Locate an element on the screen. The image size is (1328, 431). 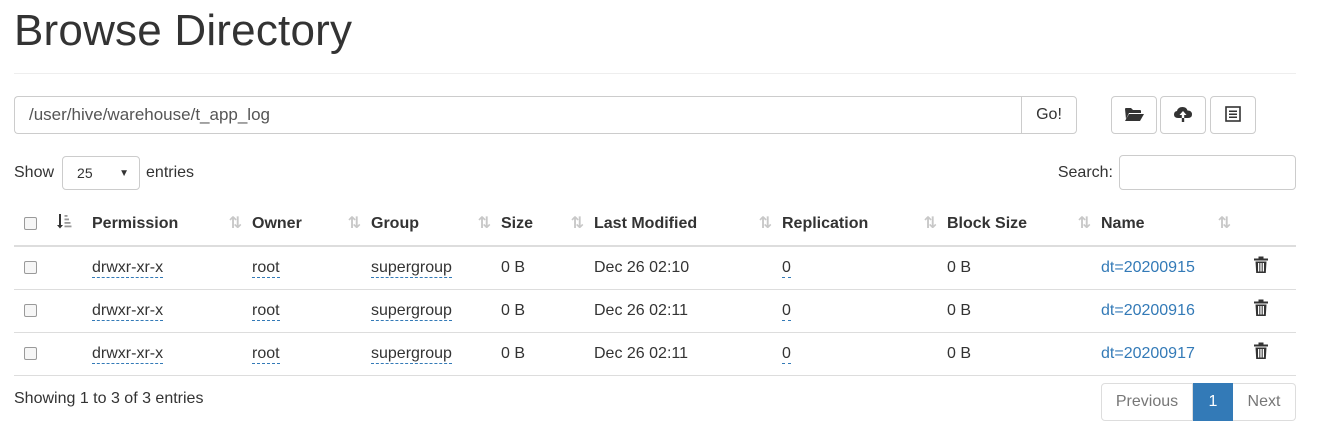
folder-open-icon is located at coordinates (1134, 115).